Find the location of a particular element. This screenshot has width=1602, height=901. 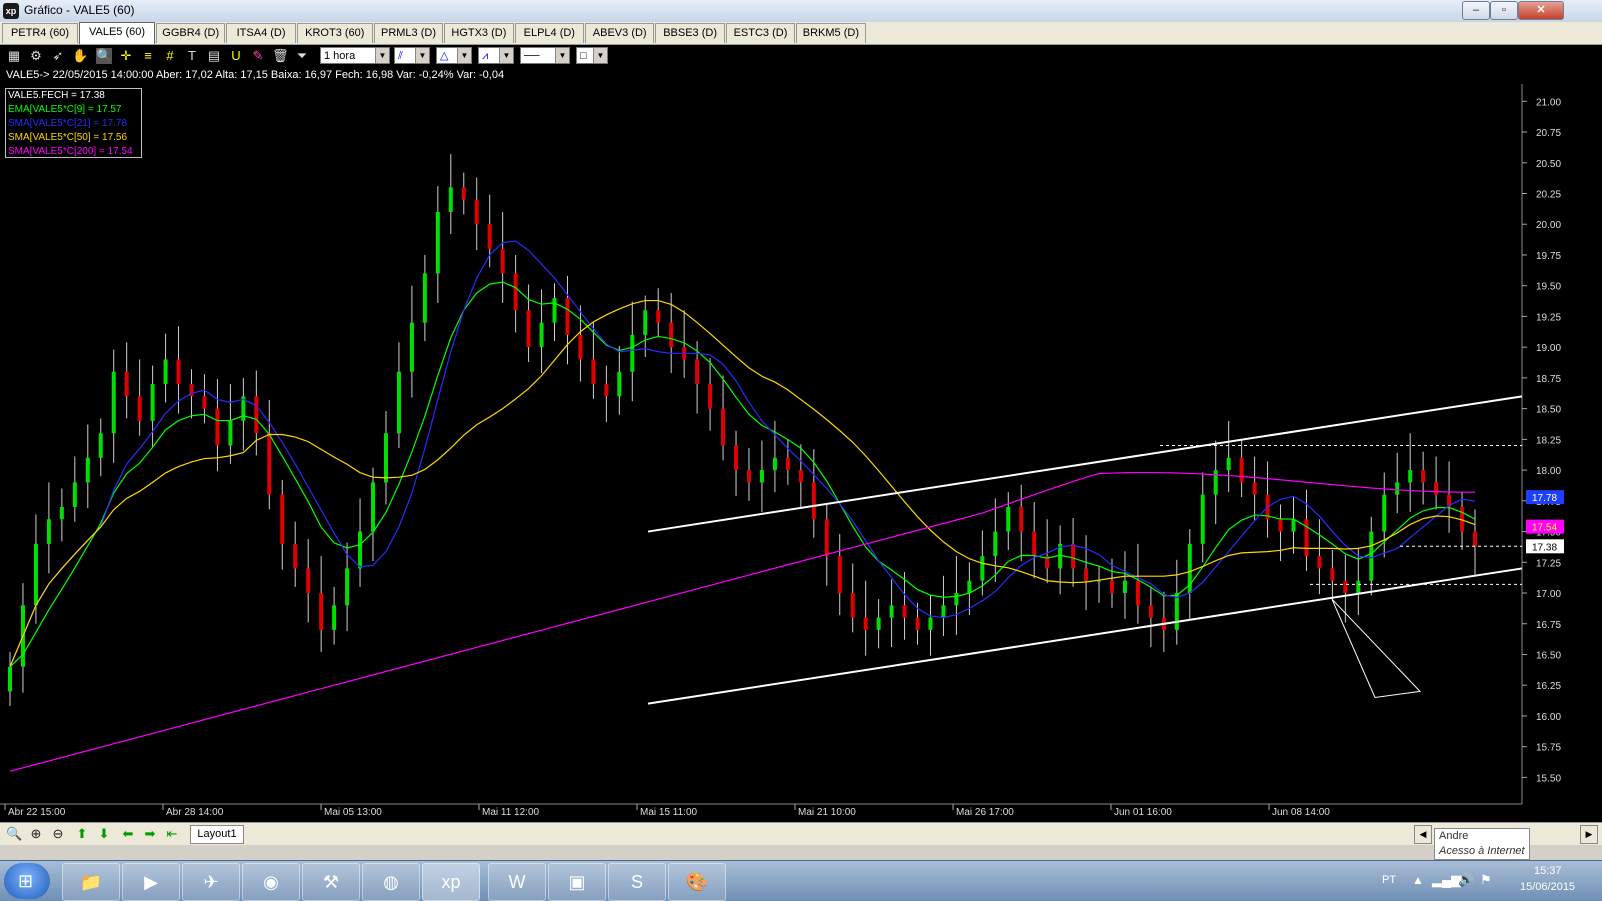

text-icon: T is located at coordinates (192, 56).